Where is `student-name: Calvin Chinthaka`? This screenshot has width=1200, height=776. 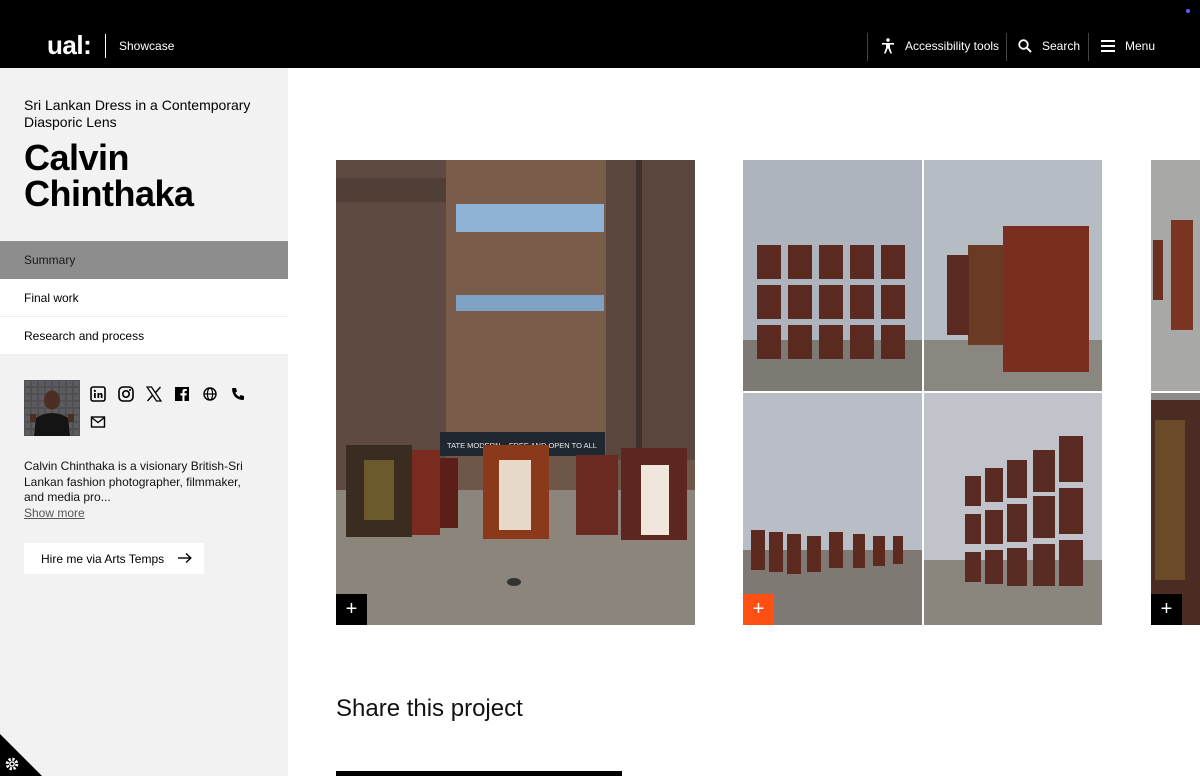 student-name: Calvin Chinthaka is located at coordinates (109, 175).